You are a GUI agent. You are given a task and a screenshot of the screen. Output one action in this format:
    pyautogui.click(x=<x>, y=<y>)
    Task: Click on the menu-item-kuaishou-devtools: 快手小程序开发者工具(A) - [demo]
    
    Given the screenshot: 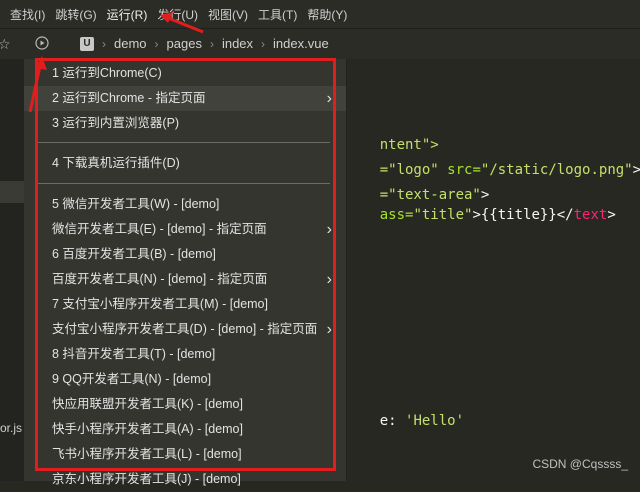 What is the action you would take?
    pyautogui.click(x=185, y=429)
    